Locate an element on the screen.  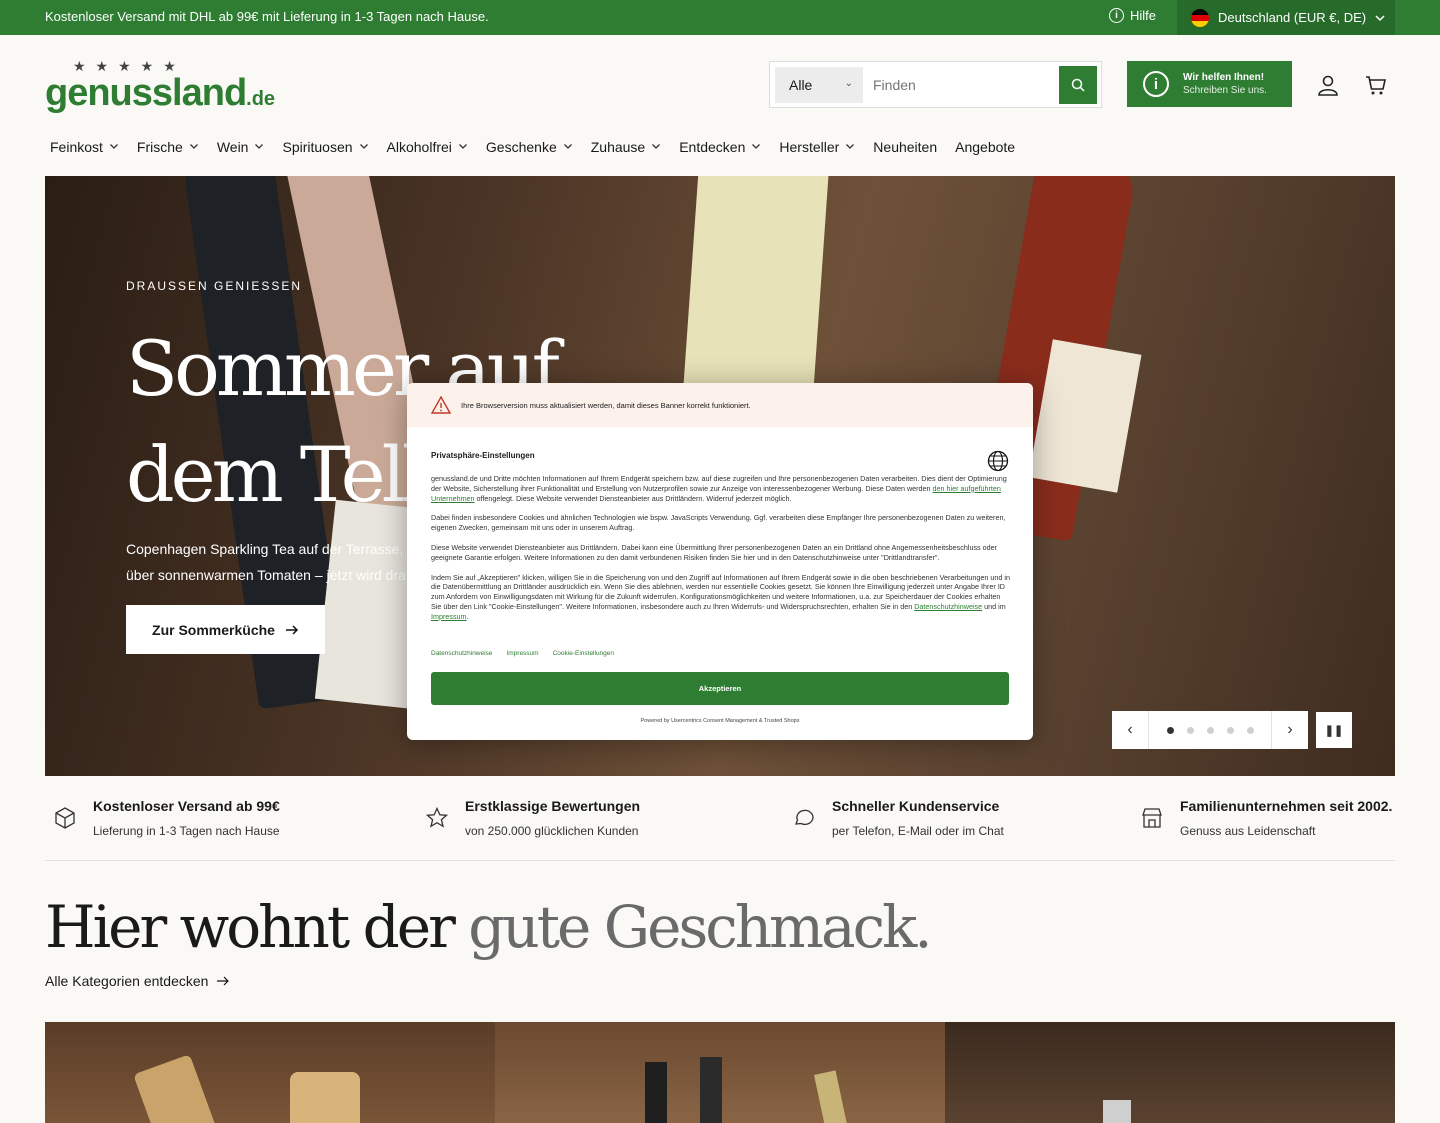
search-category-value: Alle is located at coordinates (801, 85).